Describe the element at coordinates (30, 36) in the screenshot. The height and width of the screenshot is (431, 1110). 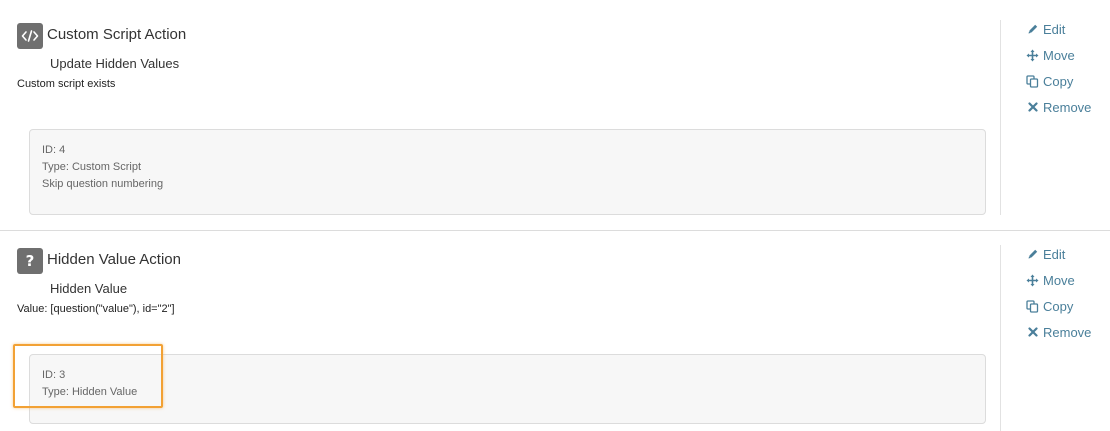
I see `code-icon` at that location.